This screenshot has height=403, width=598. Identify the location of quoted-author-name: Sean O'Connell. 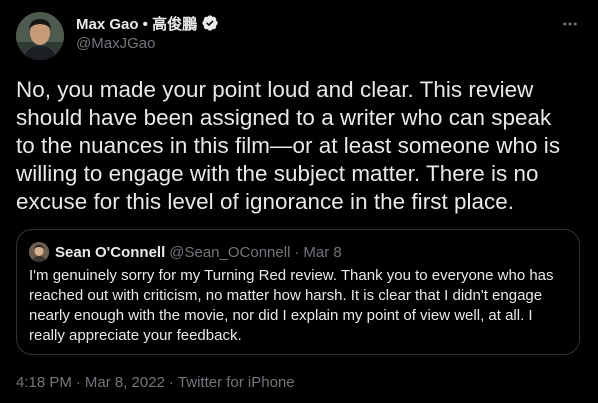
(110, 252).